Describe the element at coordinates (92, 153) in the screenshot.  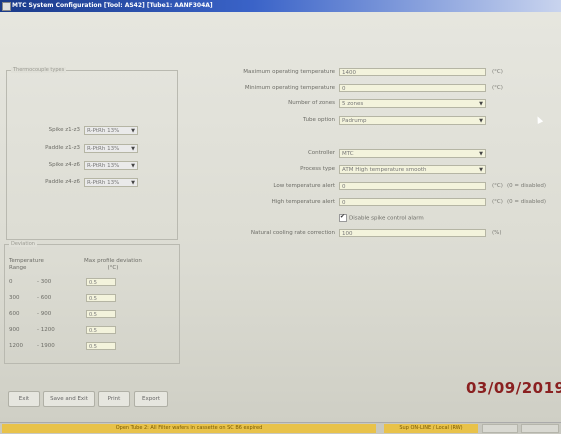
I see `thermocouple-group: Thermocouple types` at that location.